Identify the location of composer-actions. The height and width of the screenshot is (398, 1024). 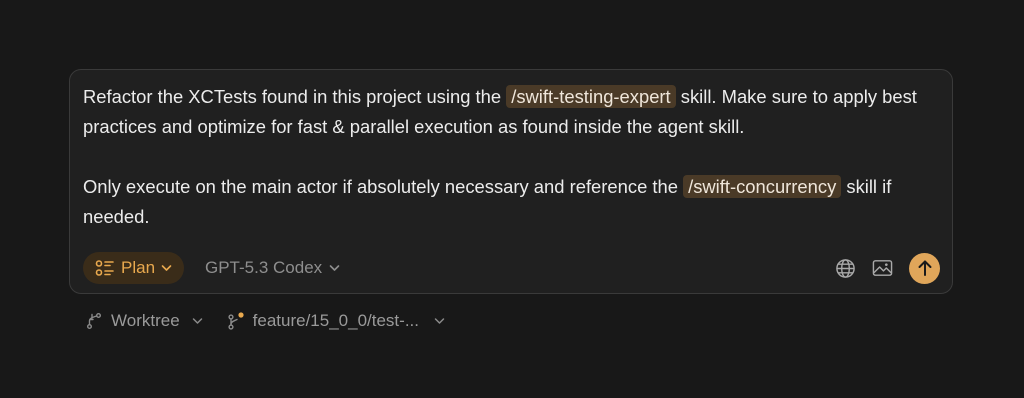
(886, 268).